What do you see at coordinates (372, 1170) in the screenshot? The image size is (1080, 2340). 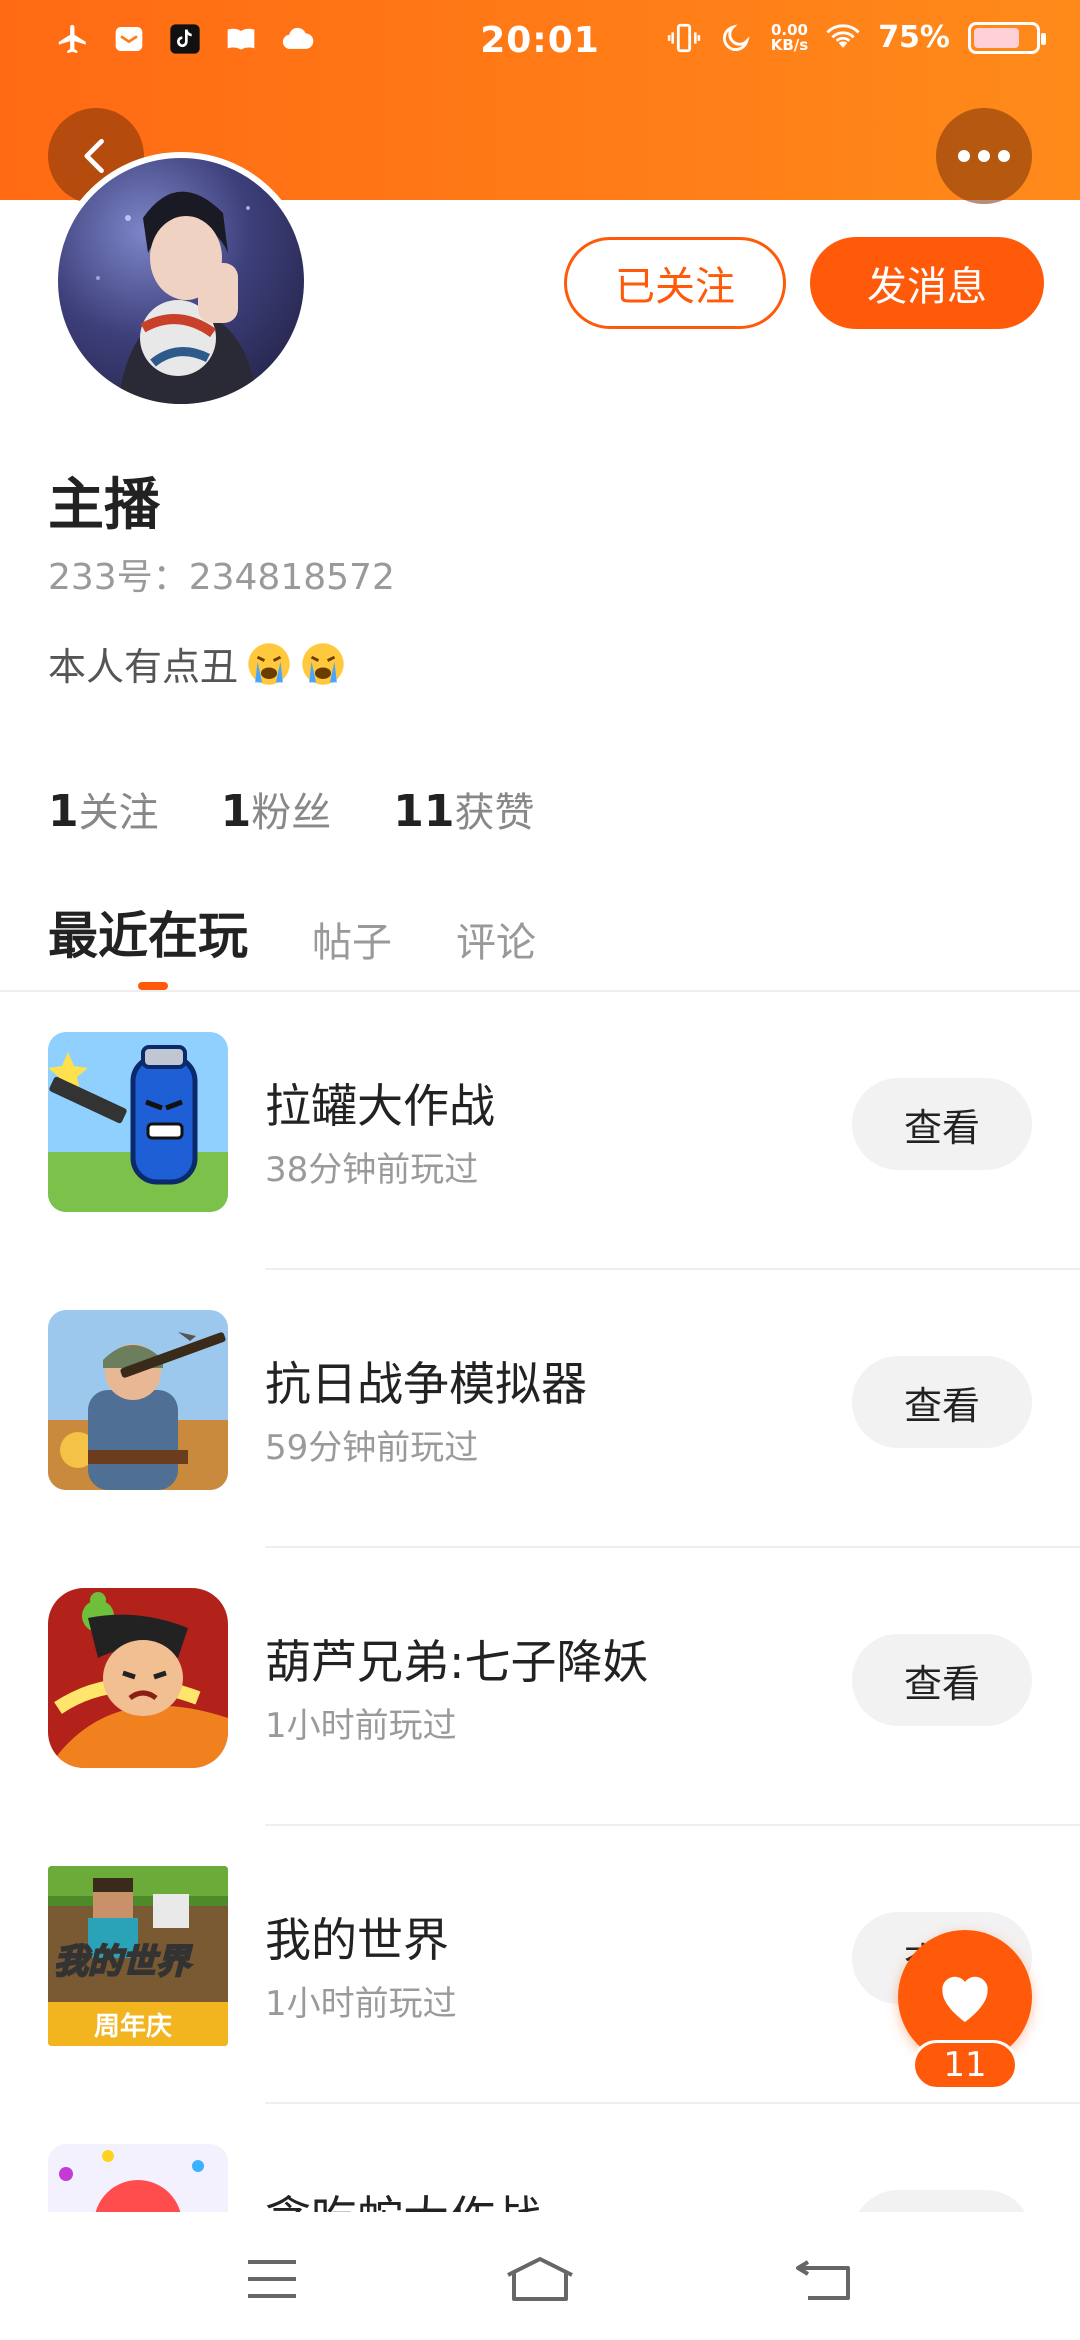 I see `game-last-played: 38分钟前玩过` at bounding box center [372, 1170].